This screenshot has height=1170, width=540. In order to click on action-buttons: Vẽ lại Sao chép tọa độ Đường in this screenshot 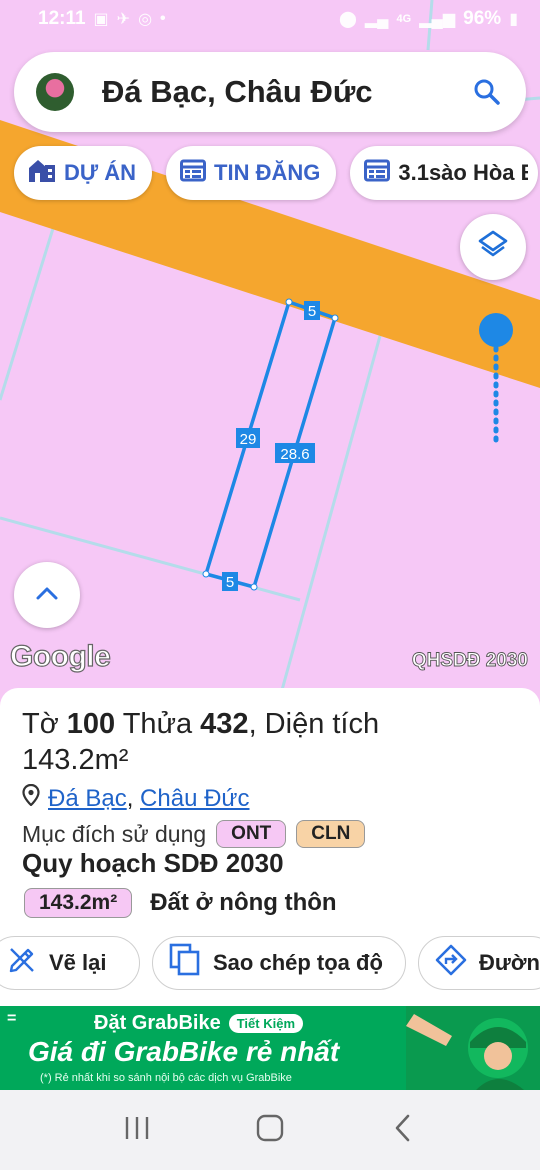, I will do `click(270, 963)`.